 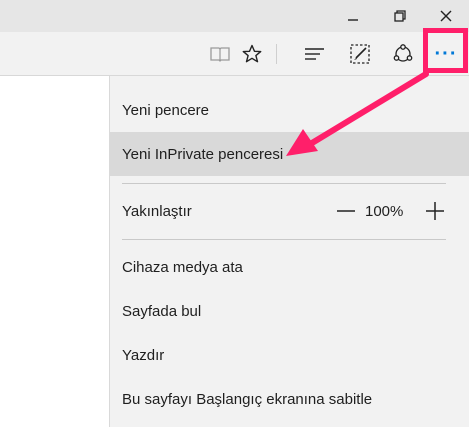 What do you see at coordinates (289, 355) in the screenshot?
I see `menu-item-print: Yazdır` at bounding box center [289, 355].